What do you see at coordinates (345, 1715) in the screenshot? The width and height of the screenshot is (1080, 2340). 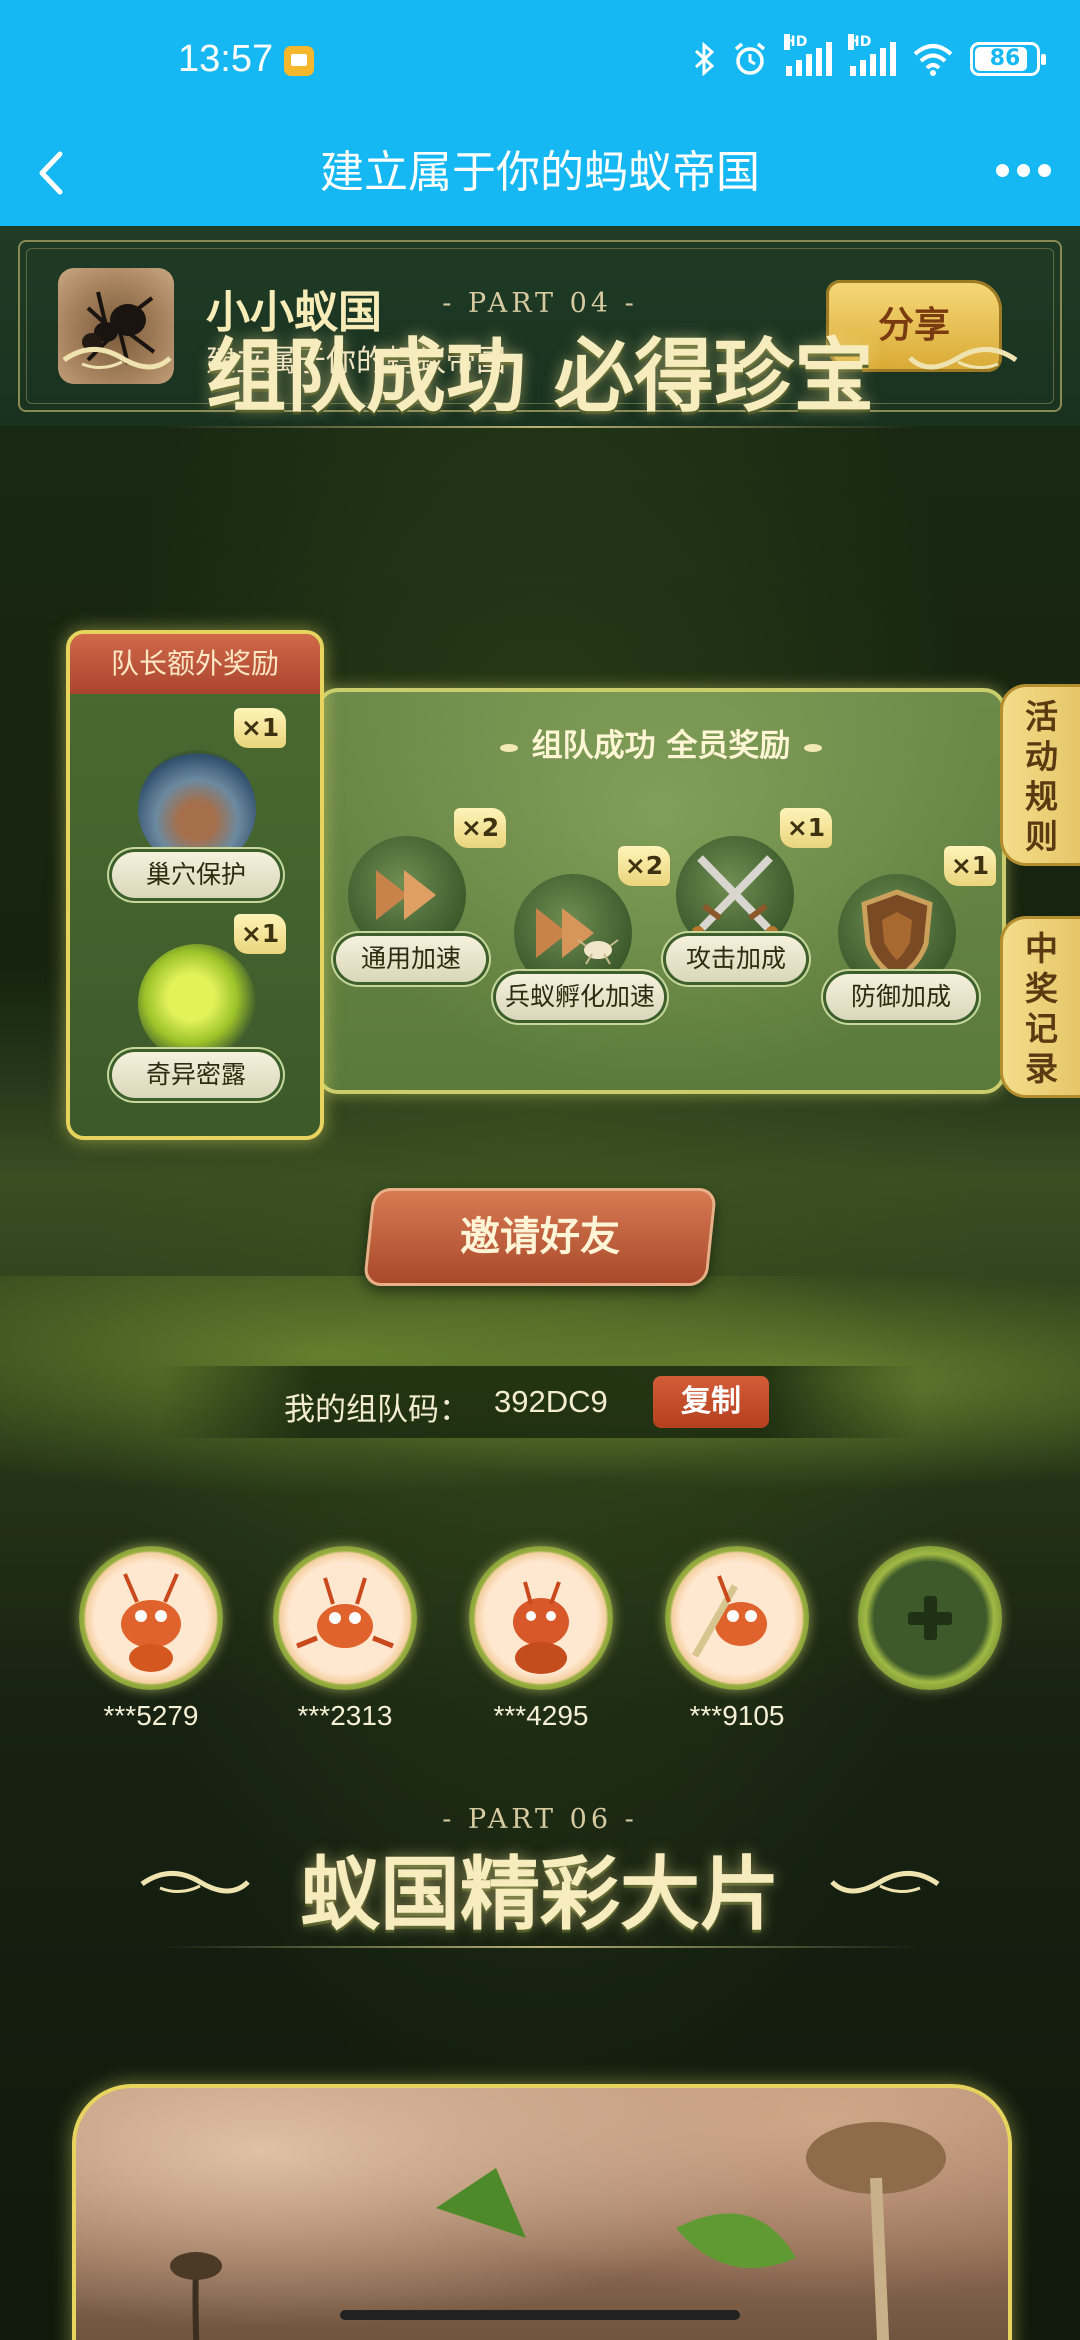 I see `member-id: ***2313` at bounding box center [345, 1715].